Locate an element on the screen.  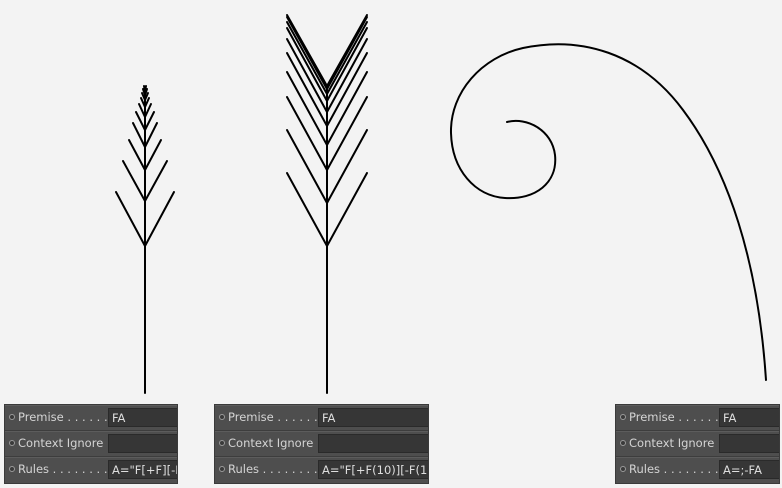
rules-row: Rules . . . . . . . . . . A="F[+F][-F]A is located at coordinates (91, 469).